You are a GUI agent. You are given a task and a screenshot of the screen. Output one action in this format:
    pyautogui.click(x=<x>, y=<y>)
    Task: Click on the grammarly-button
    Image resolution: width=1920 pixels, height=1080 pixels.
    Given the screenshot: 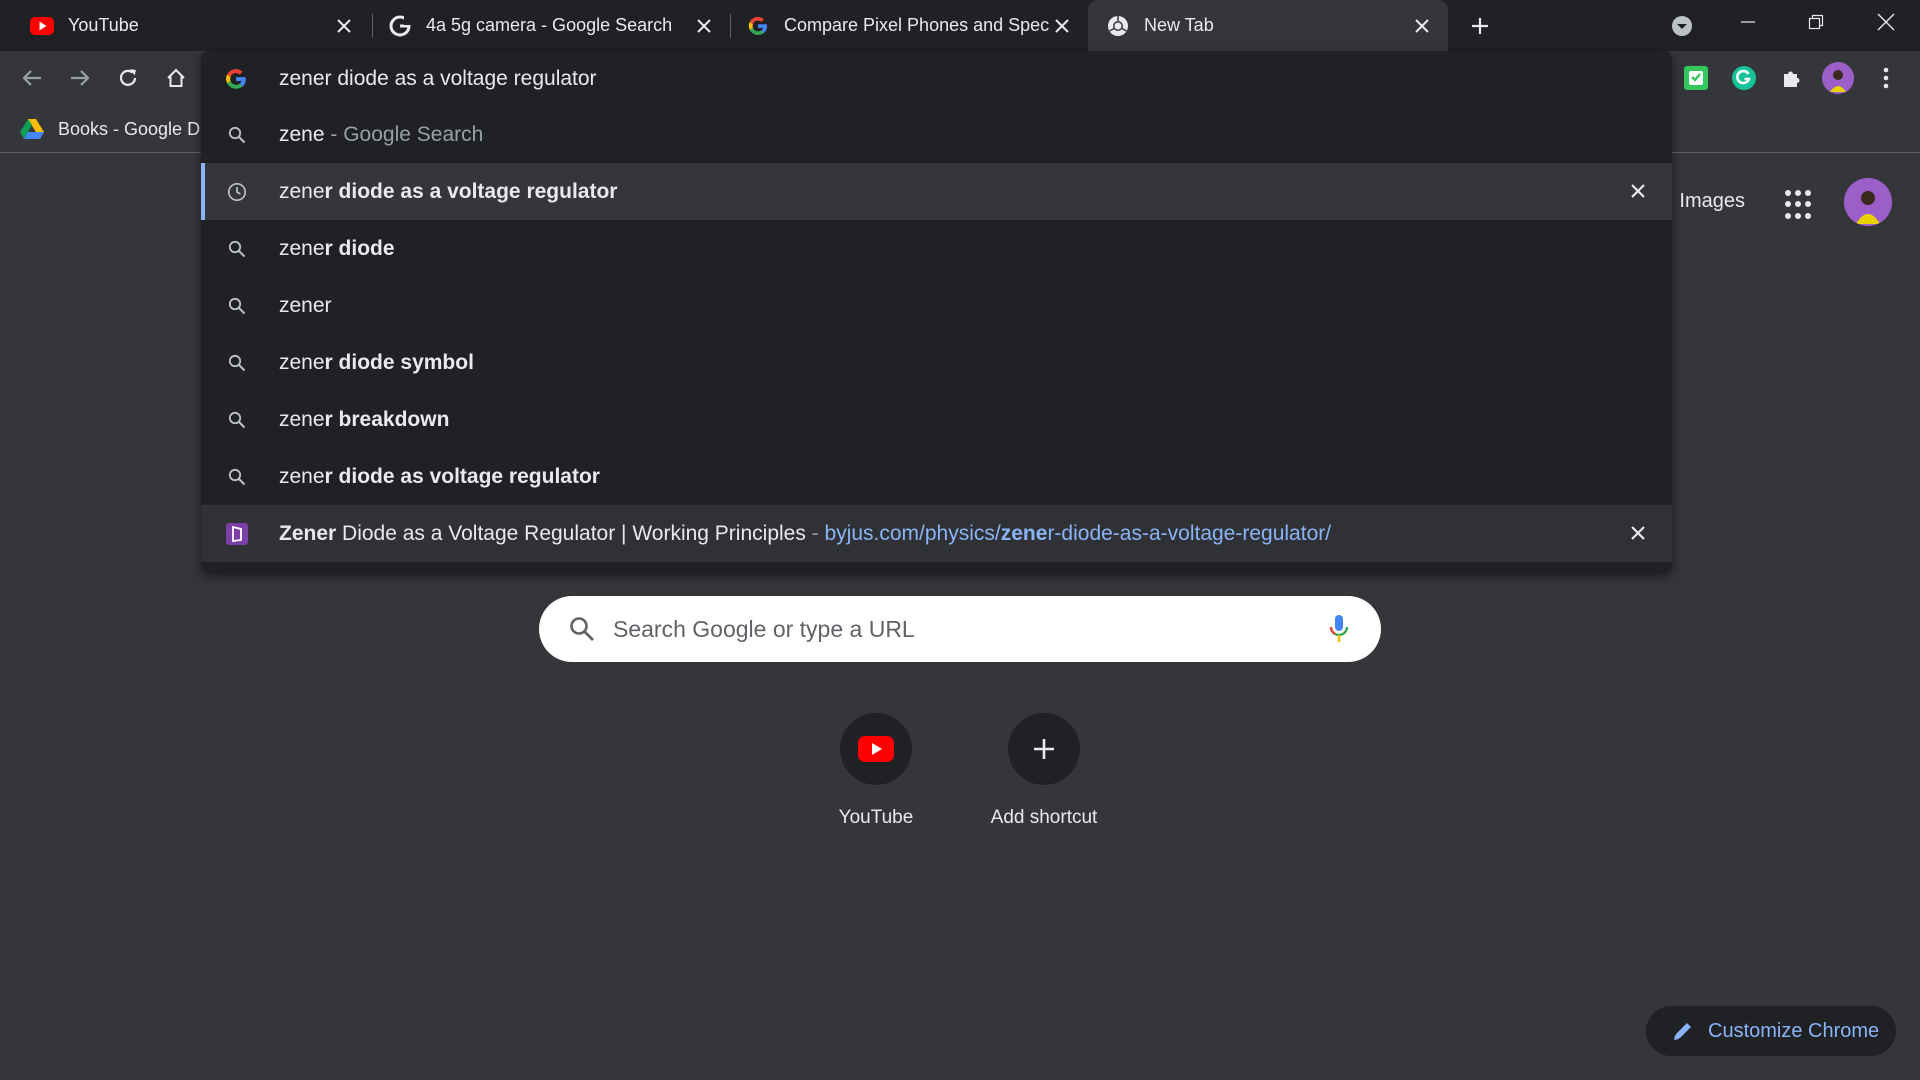 What is the action you would take?
    pyautogui.click(x=1744, y=78)
    